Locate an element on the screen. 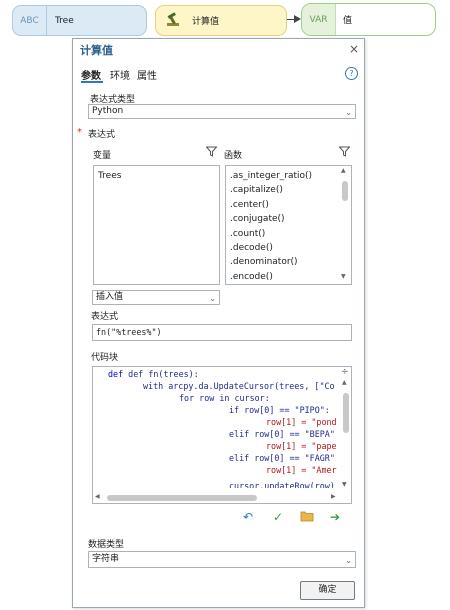  dialog-title: 计算值 is located at coordinates (96, 50).